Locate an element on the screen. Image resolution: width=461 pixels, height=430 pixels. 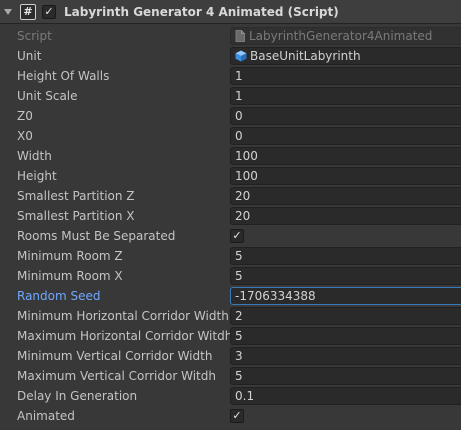
property-row-script: Script LabyrinthGenerator4Animated is located at coordinates (230, 36).